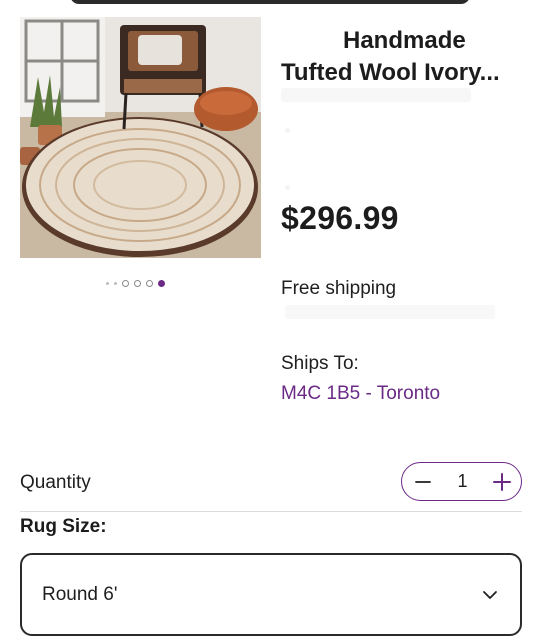  What do you see at coordinates (360, 394) in the screenshot?
I see `ship-location-link: M4C 1B5 - Toronto` at bounding box center [360, 394].